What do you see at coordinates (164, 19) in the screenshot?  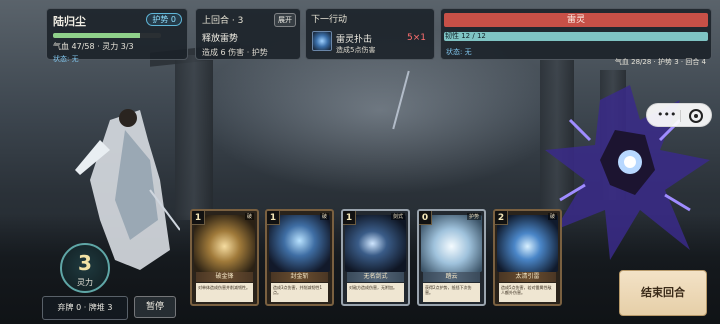 I see `player-shield-badge: 护势 0` at bounding box center [164, 19].